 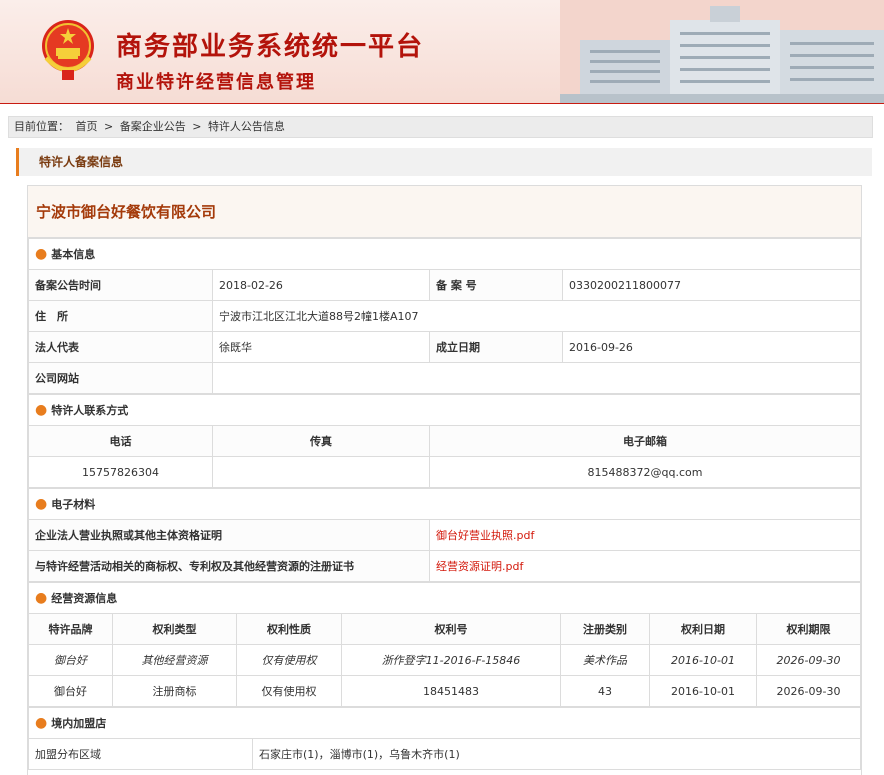 What do you see at coordinates (645, 441) in the screenshot?
I see `email-header: 电子邮箱` at bounding box center [645, 441].